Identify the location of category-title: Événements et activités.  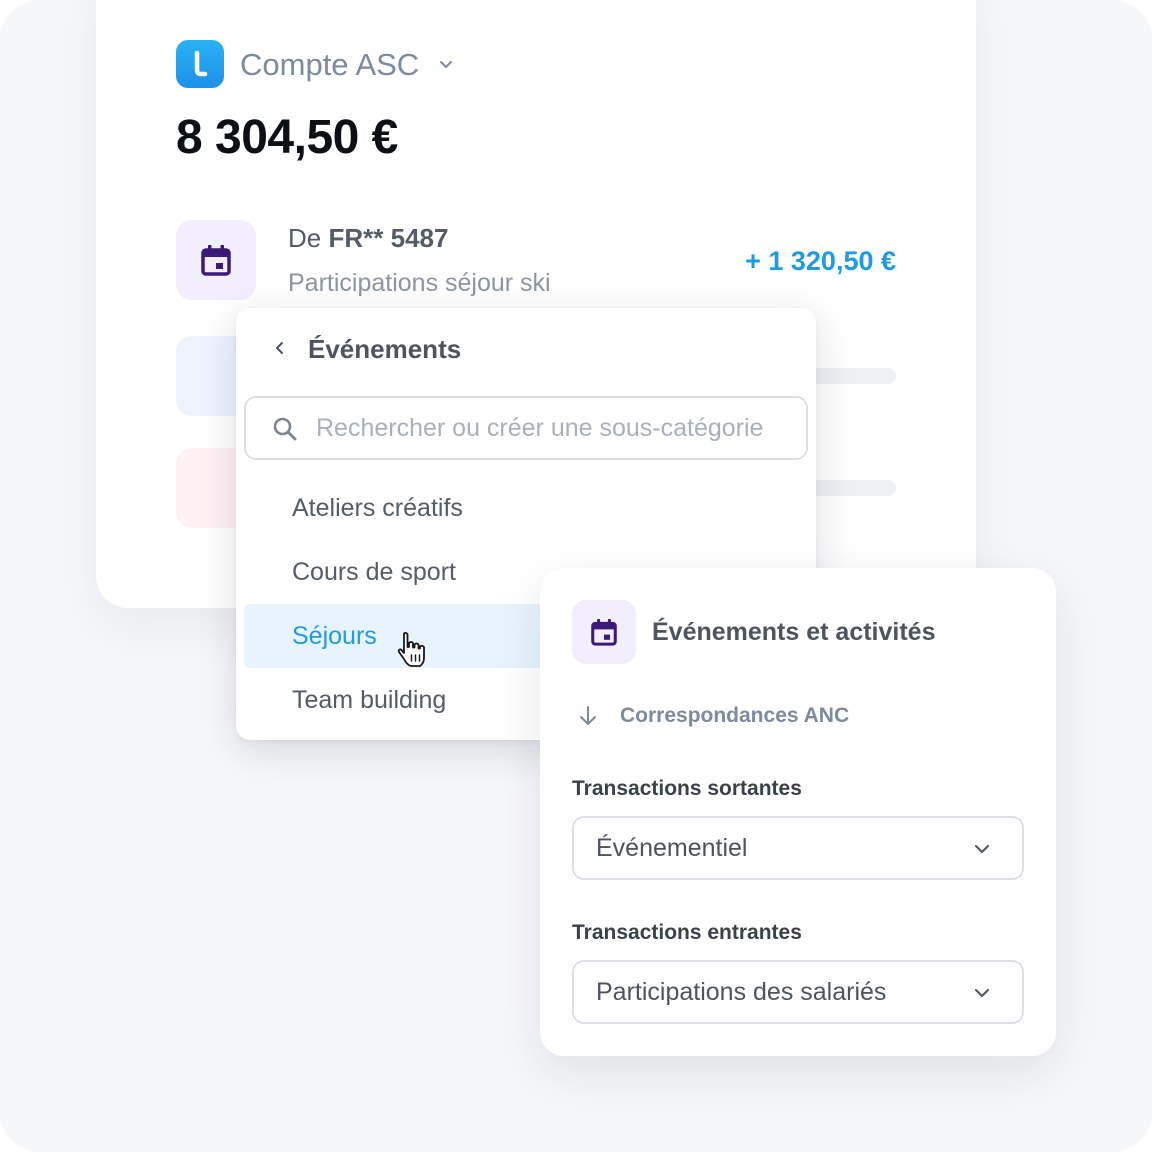
(794, 632).